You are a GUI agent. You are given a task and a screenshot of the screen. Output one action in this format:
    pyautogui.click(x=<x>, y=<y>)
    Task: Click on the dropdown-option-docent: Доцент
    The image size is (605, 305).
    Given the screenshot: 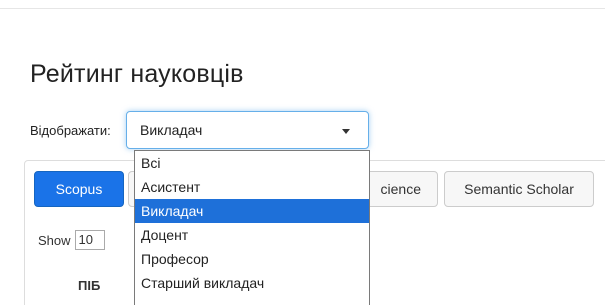 What is the action you would take?
    pyautogui.click(x=252, y=235)
    